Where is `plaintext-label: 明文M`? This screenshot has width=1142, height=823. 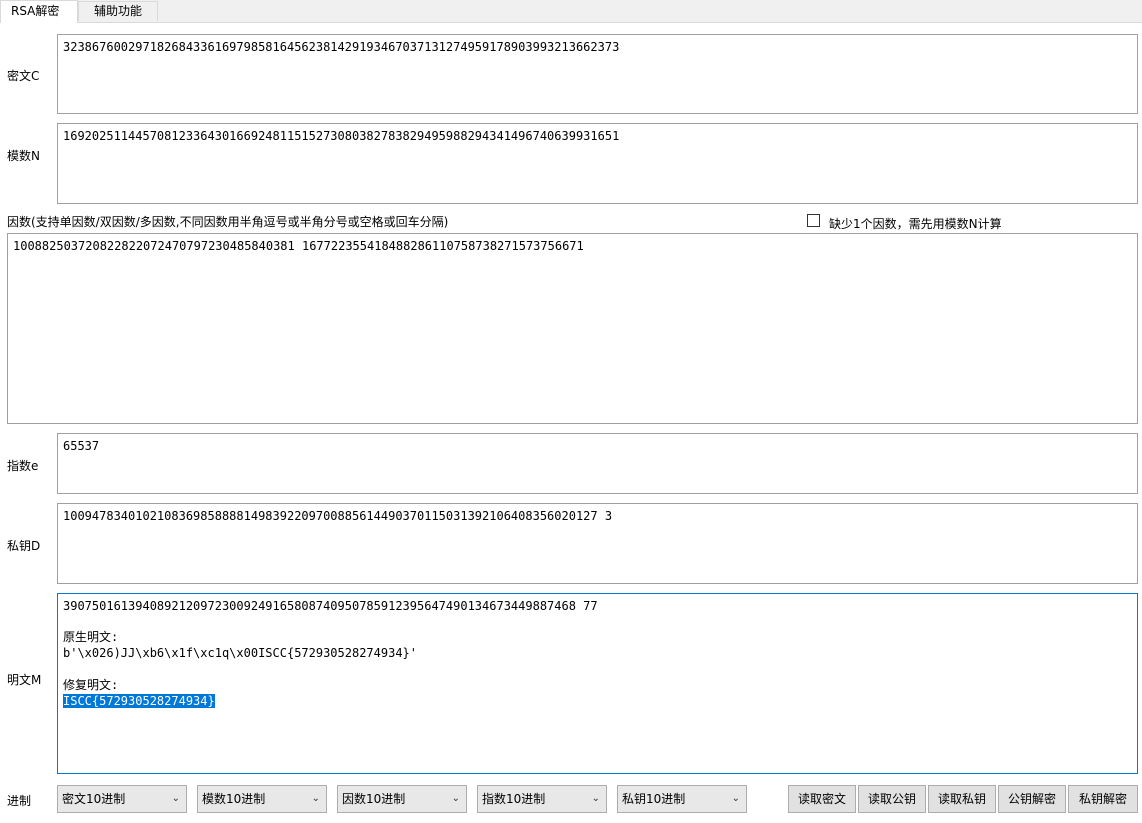
plaintext-label: 明文M is located at coordinates (24, 680).